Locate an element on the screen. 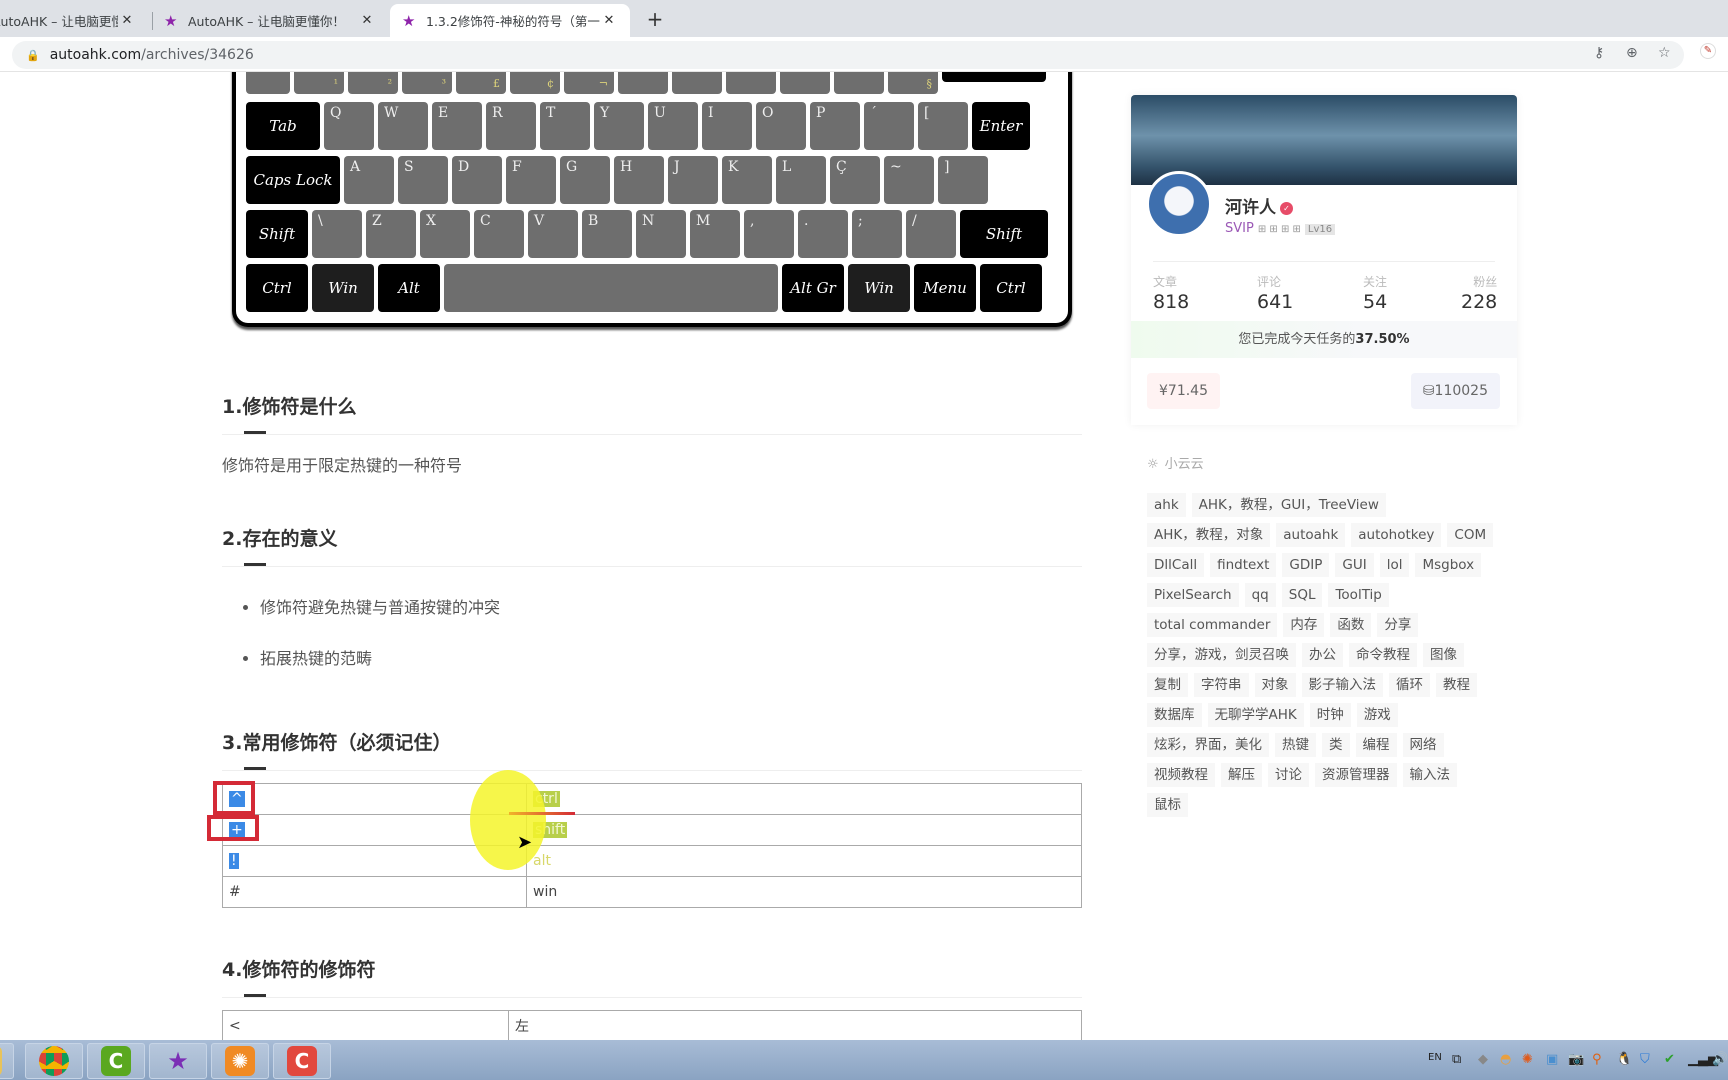  author-name: 河许人 ✓ is located at coordinates (1259, 205).